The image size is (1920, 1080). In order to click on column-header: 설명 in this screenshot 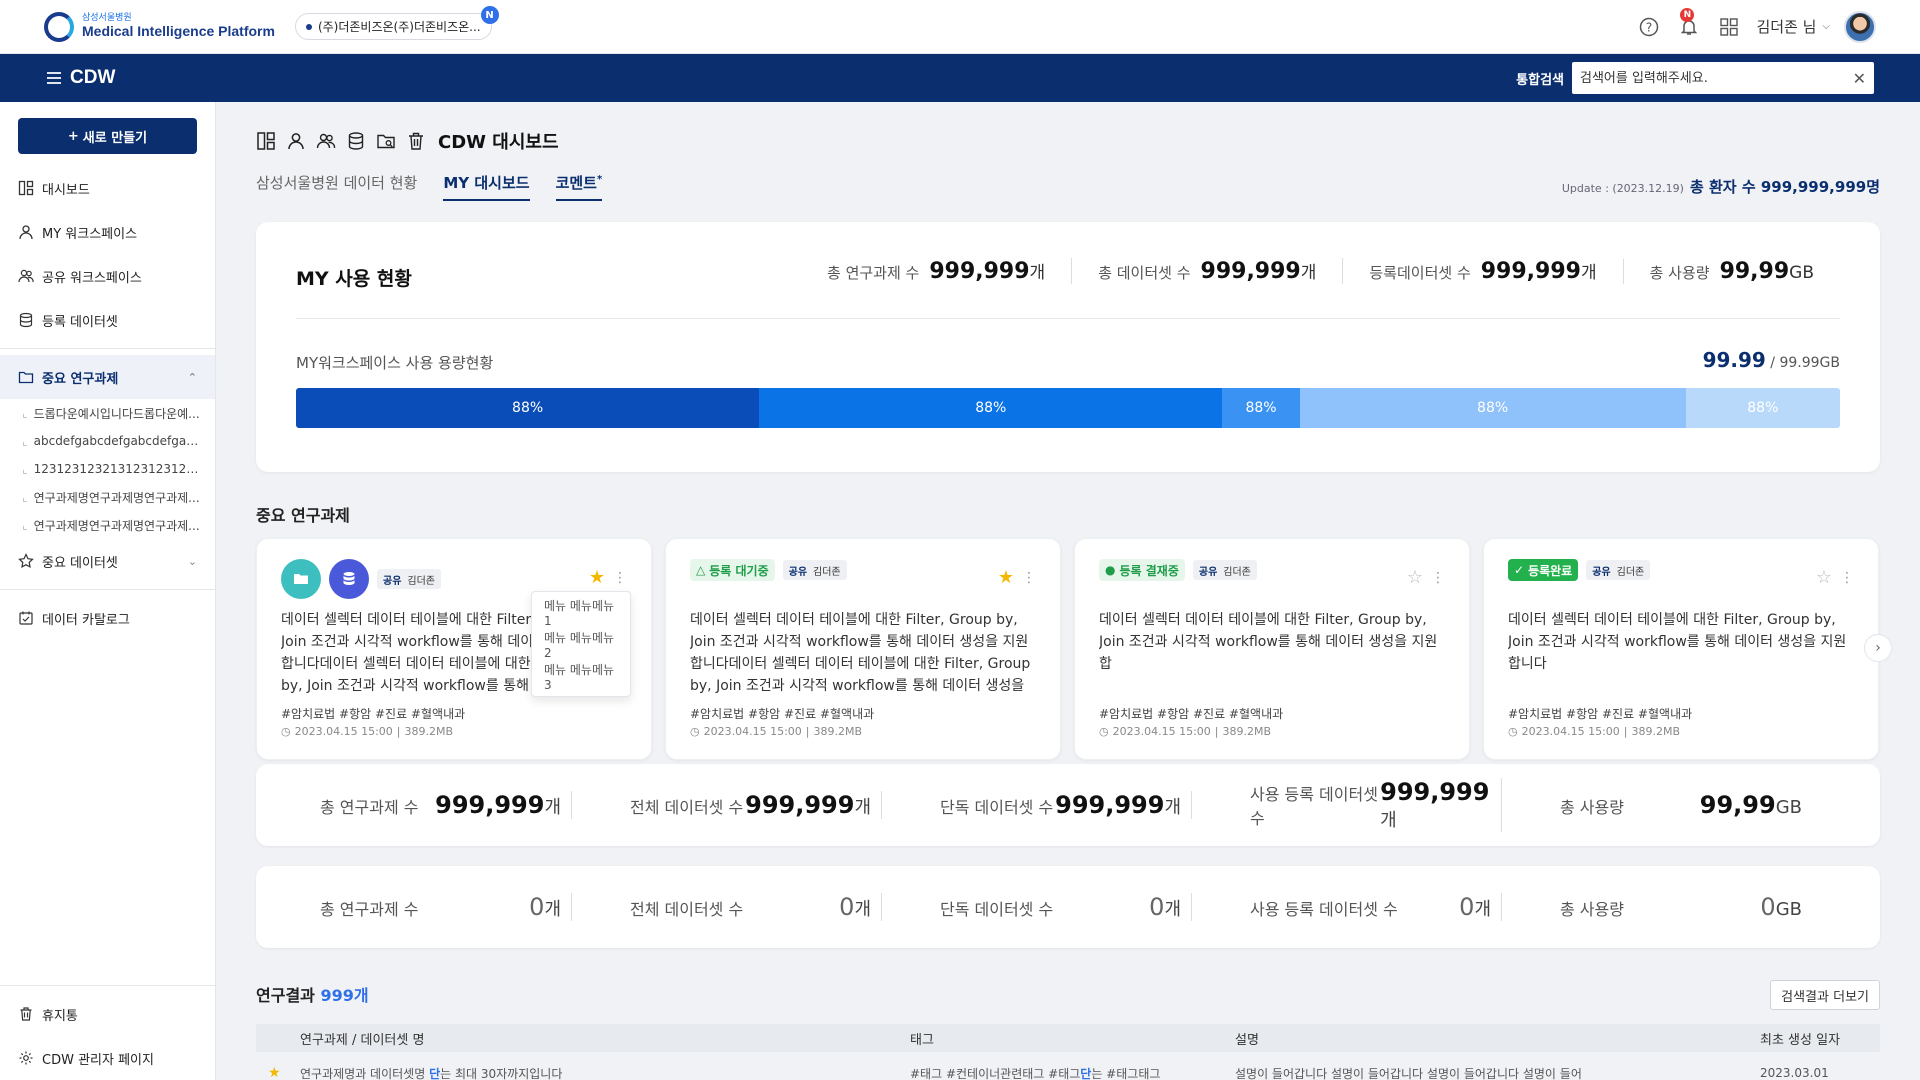, I will do `click(1247, 1038)`.